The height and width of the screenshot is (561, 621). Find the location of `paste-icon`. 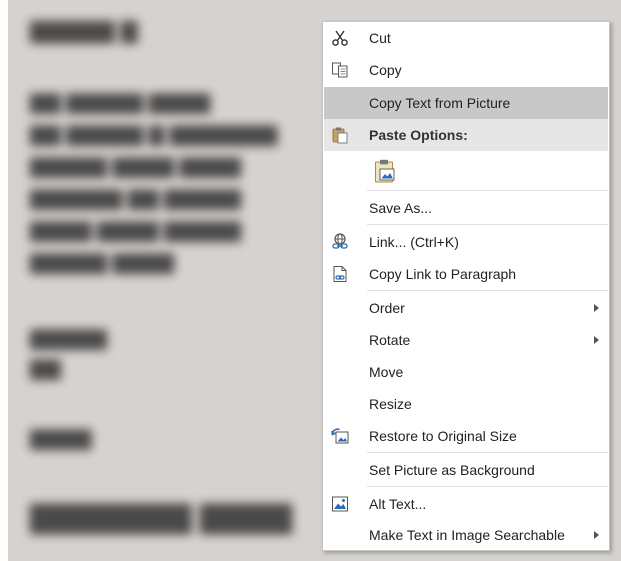

paste-icon is located at coordinates (340, 135).